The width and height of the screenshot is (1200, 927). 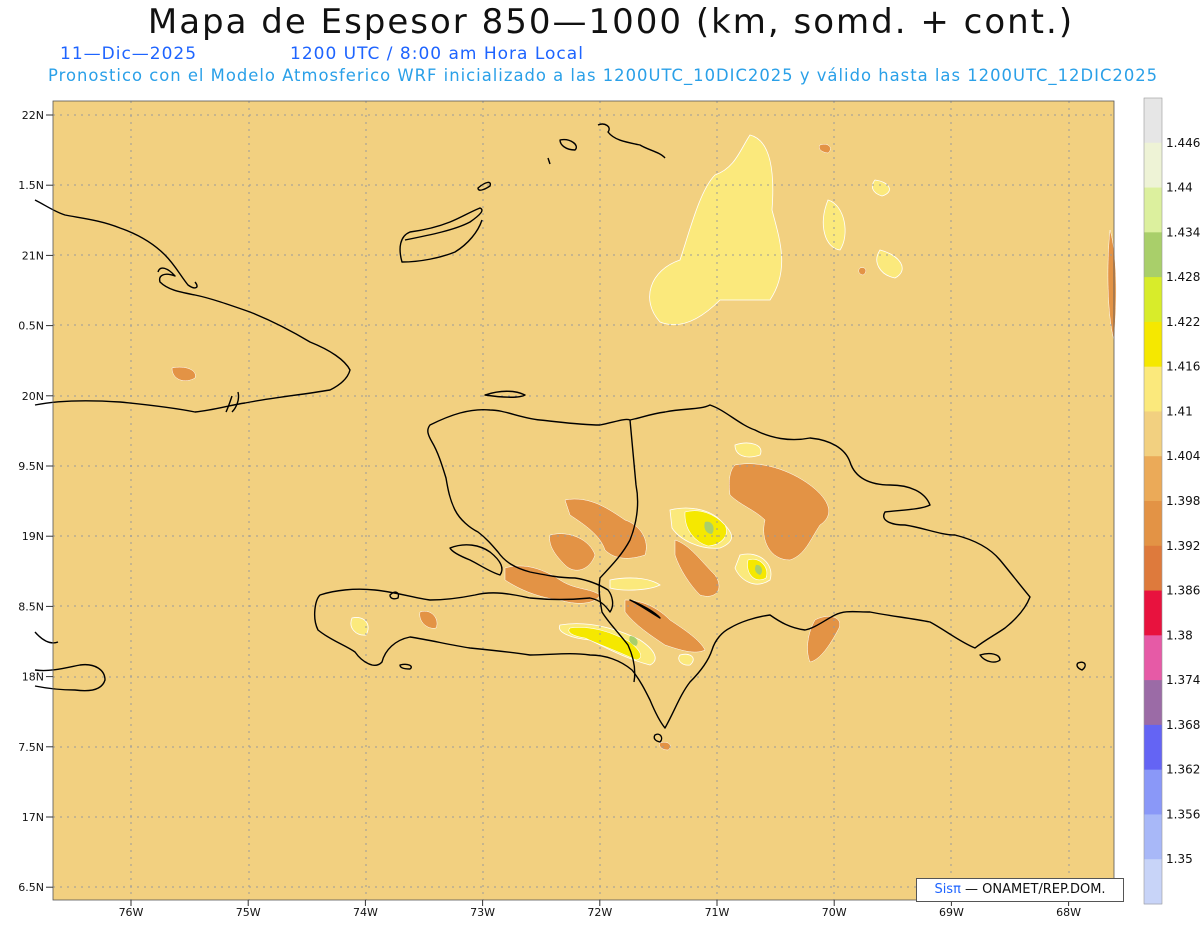 I want to click on lat-label: 7.5N, so click(x=31, y=747).